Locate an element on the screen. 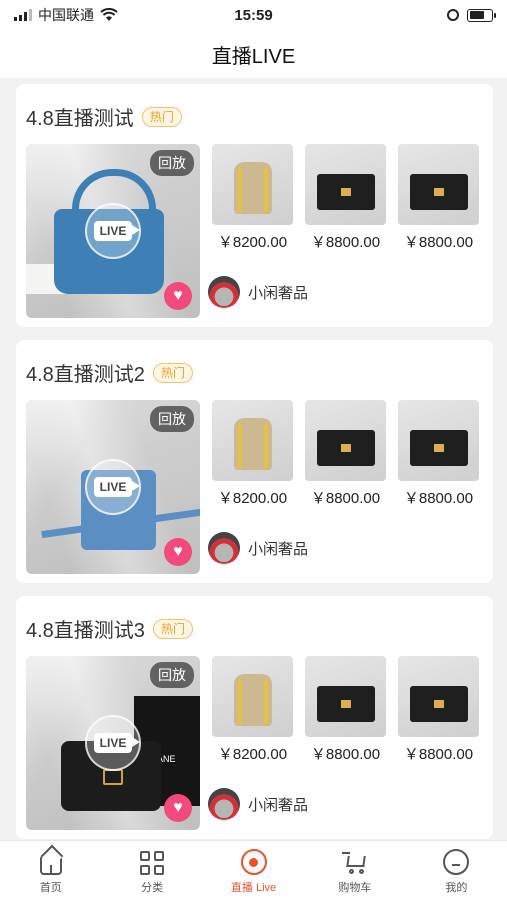  card-title: 4.8直播测试3 热门 is located at coordinates (109, 628).